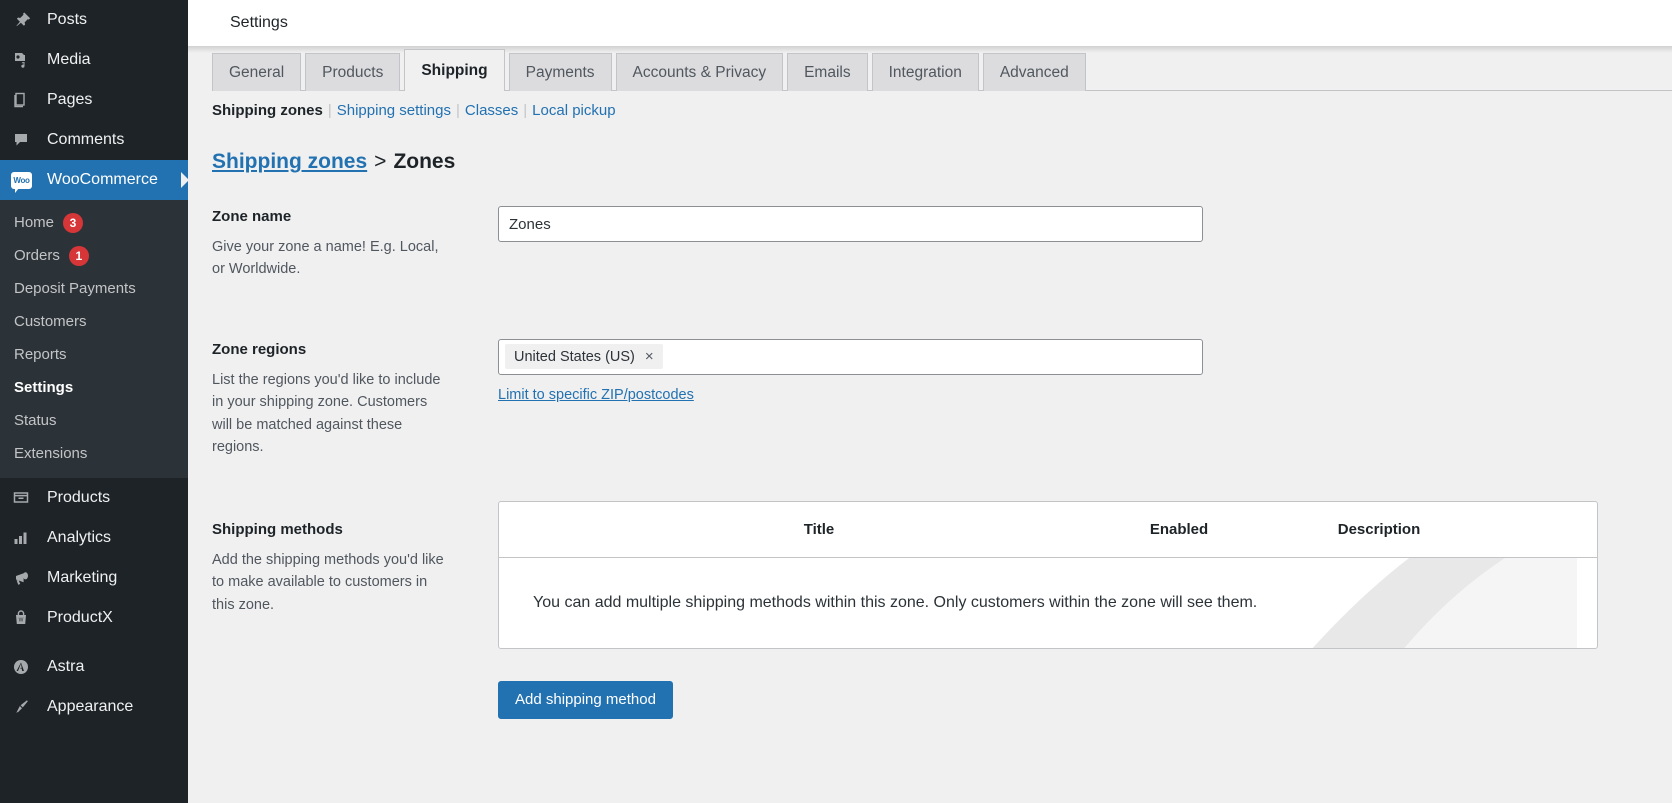 The width and height of the screenshot is (1672, 803). What do you see at coordinates (69, 59) in the screenshot?
I see `sidebar-item-label: Media` at bounding box center [69, 59].